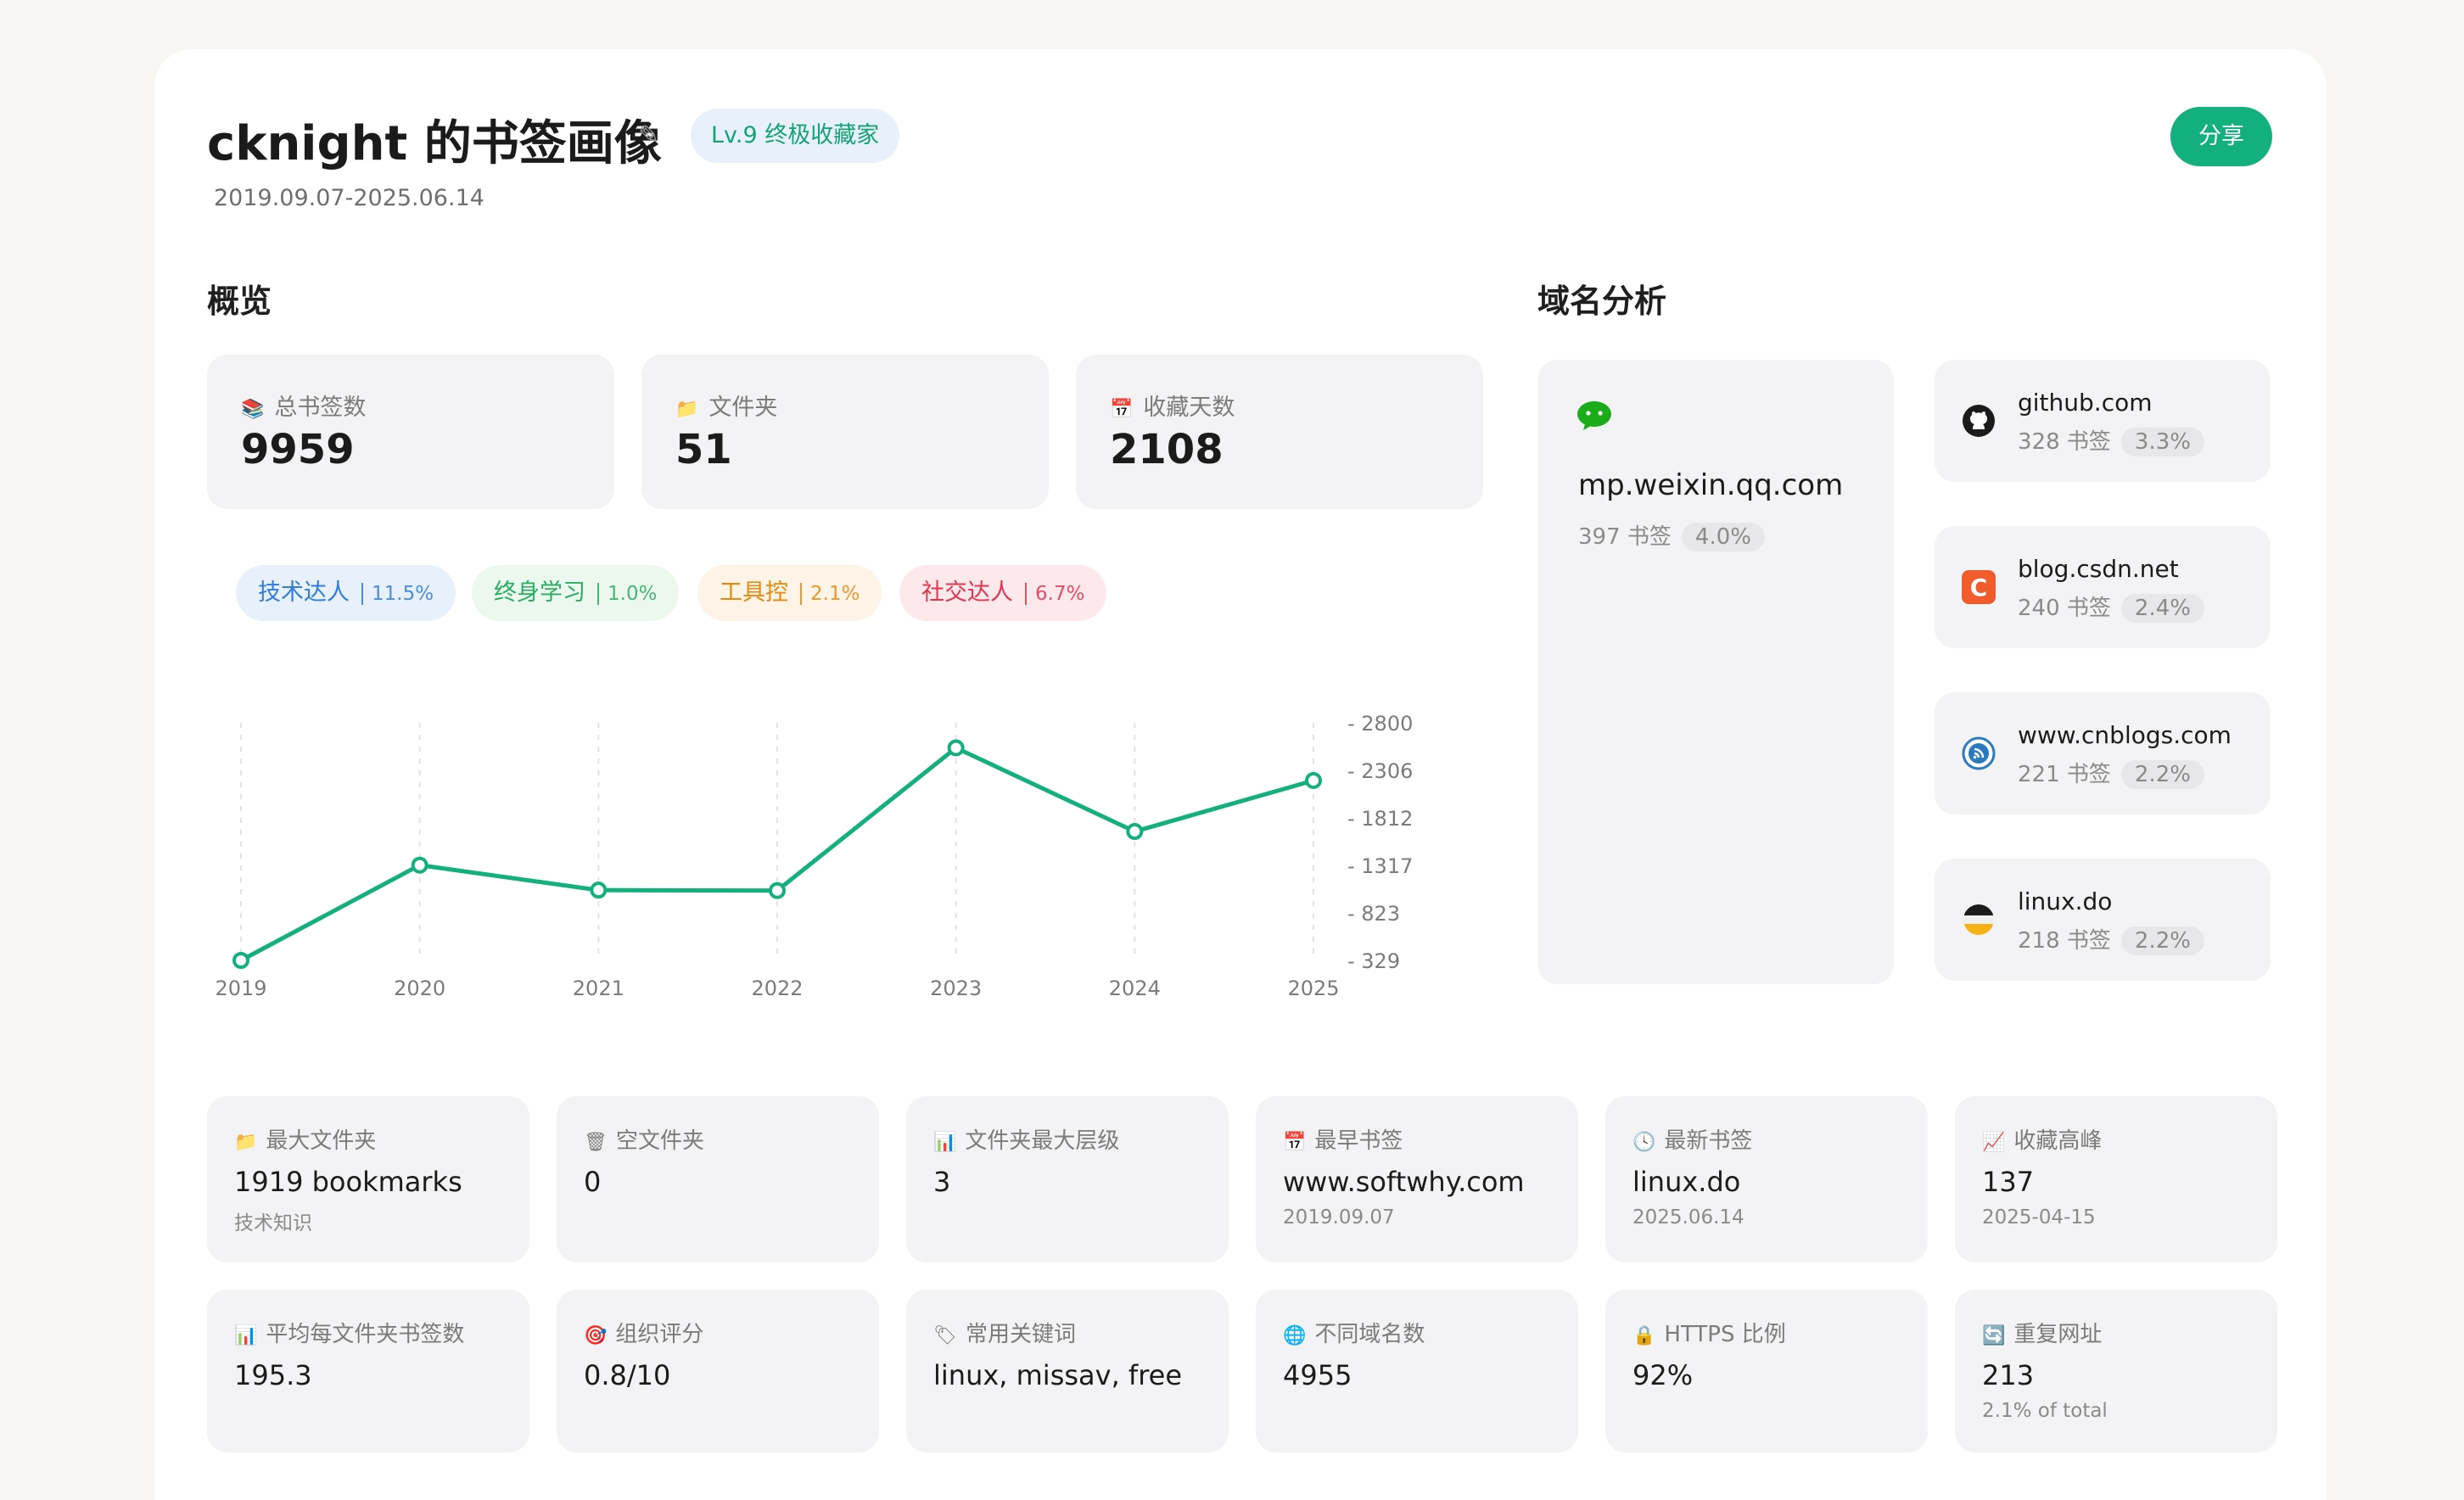 This screenshot has height=1500, width=2464. What do you see at coordinates (1663, 1375) in the screenshot?
I see `detail-value: 92%` at bounding box center [1663, 1375].